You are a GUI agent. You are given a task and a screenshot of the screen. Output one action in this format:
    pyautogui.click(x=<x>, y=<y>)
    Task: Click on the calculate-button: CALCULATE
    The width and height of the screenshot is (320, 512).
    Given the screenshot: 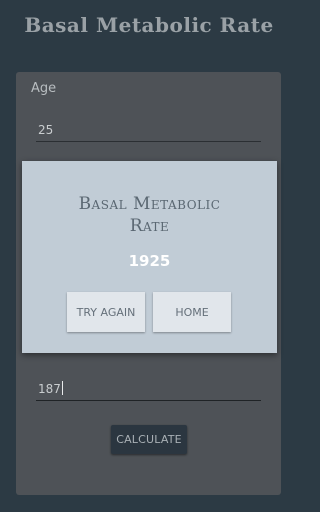 What is the action you would take?
    pyautogui.click(x=149, y=439)
    